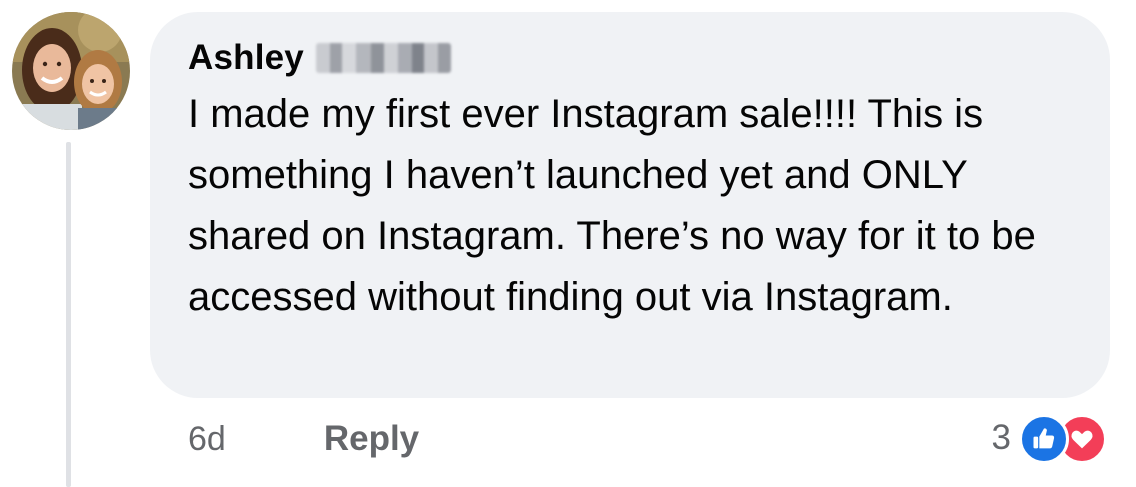 The height and width of the screenshot is (487, 1136). I want to click on comment-author: Ashley, so click(319, 58).